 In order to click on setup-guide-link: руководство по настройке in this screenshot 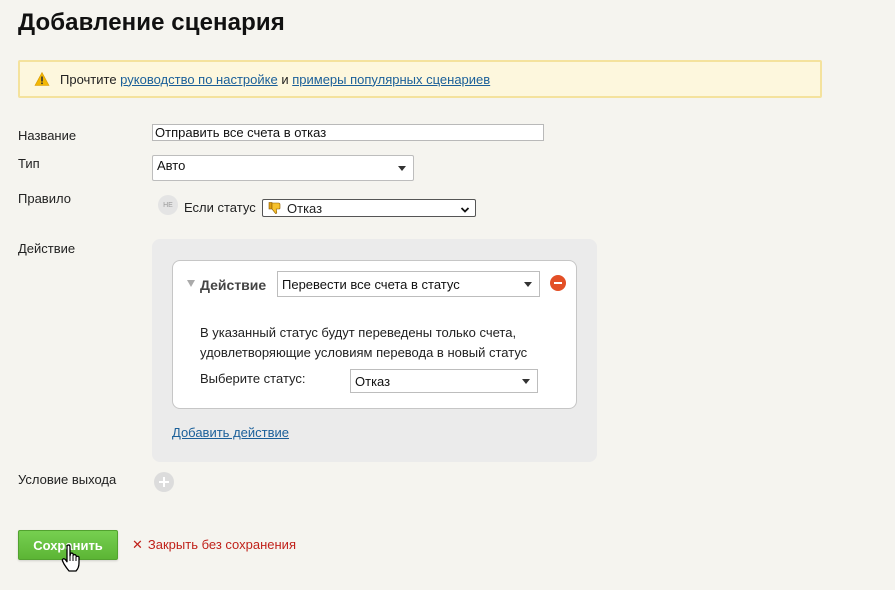, I will do `click(199, 79)`.